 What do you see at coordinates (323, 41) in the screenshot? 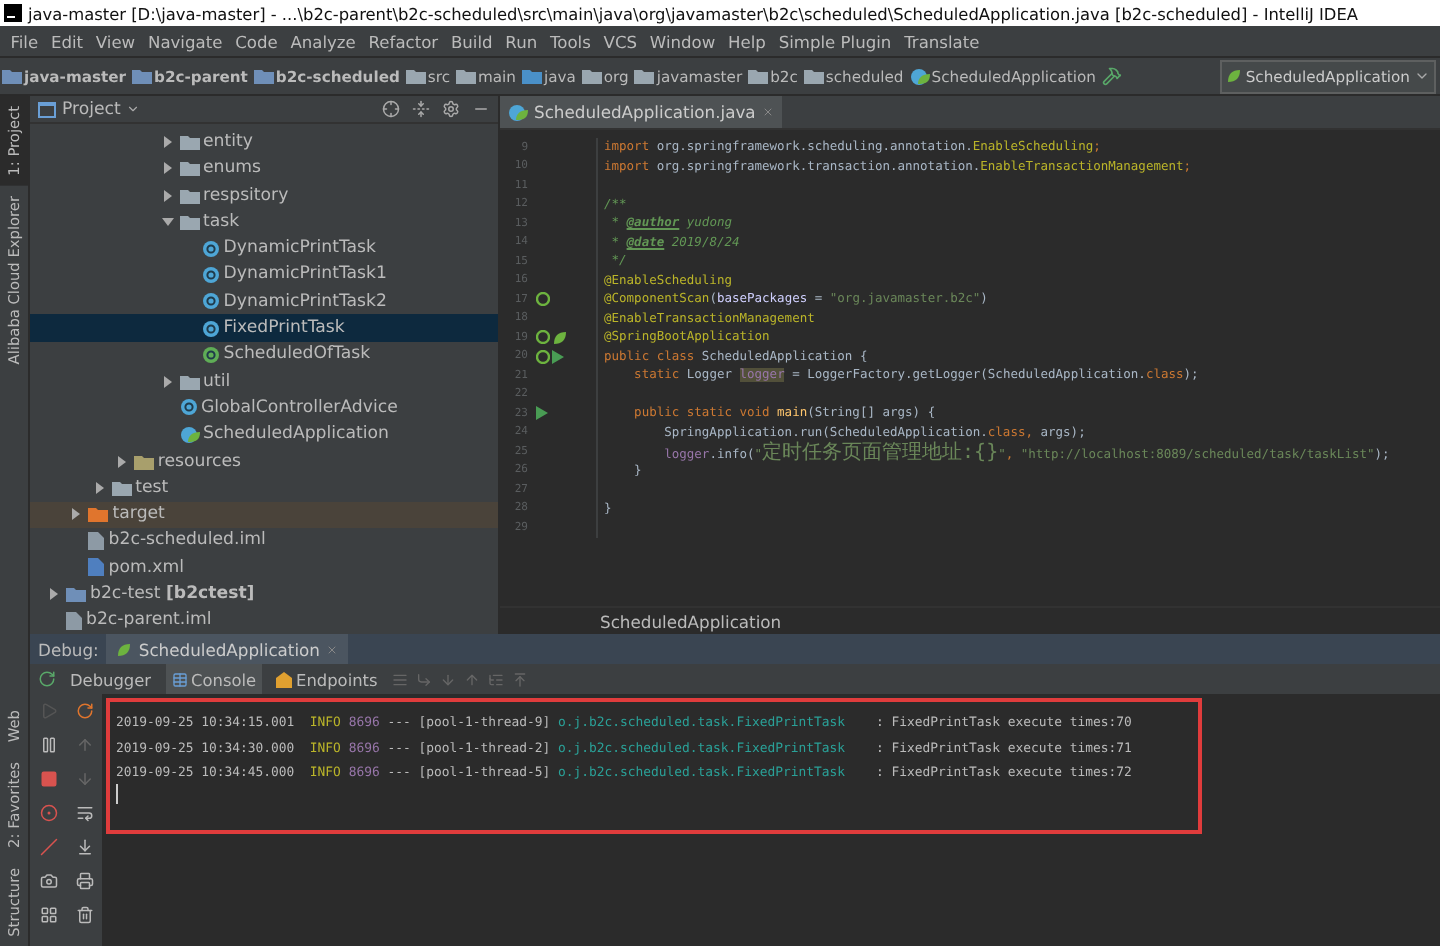
I see `menu-item: Analyze` at bounding box center [323, 41].